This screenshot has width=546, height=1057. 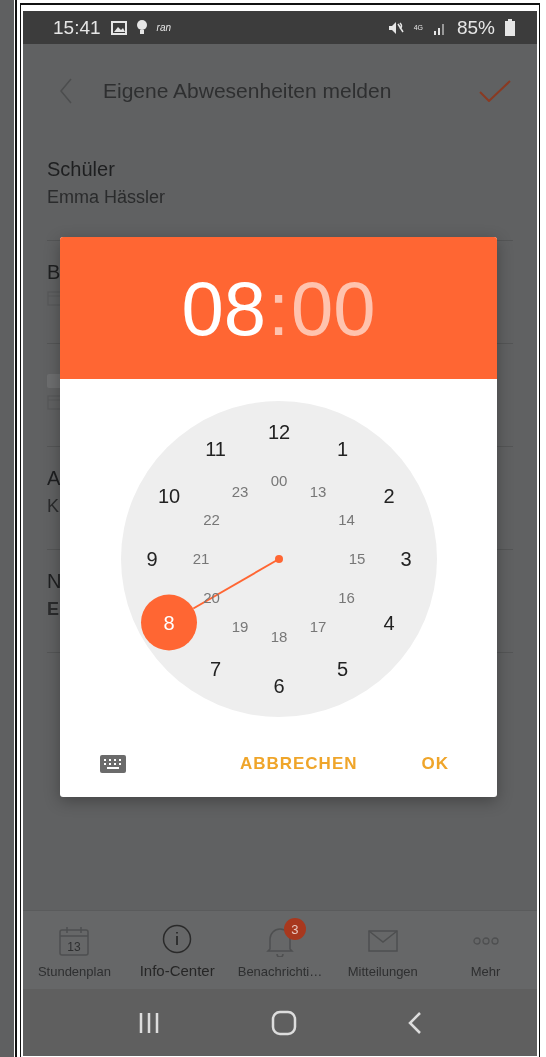 What do you see at coordinates (200, 559) in the screenshot?
I see `clock-number: 21` at bounding box center [200, 559].